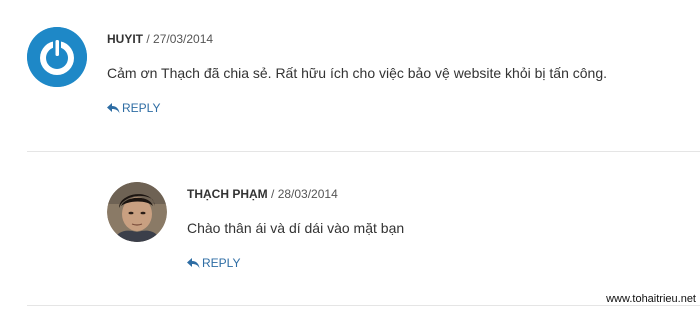 The height and width of the screenshot is (309, 700). I want to click on comment-date: 28/03/2014, so click(307, 194).